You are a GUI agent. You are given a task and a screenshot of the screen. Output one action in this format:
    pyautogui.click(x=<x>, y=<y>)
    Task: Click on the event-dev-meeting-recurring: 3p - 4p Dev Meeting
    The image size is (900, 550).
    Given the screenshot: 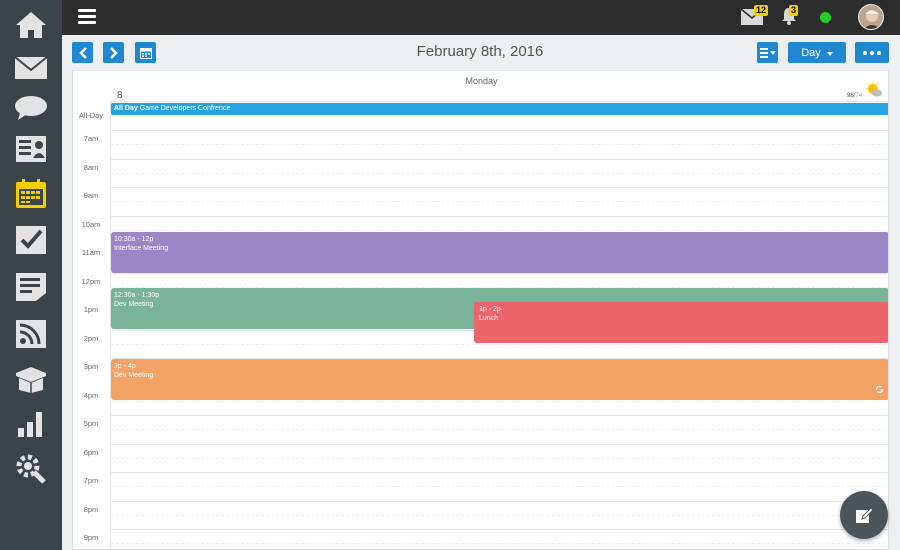 What is the action you would take?
    pyautogui.click(x=499, y=379)
    